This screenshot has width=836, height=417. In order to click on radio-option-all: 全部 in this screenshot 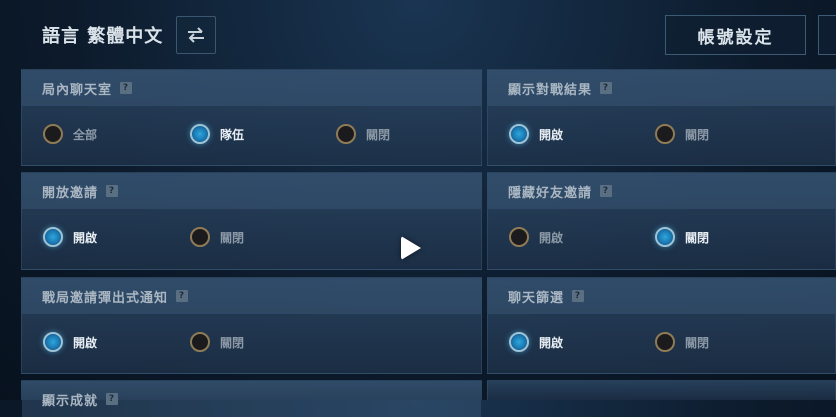, I will do `click(70, 134)`.